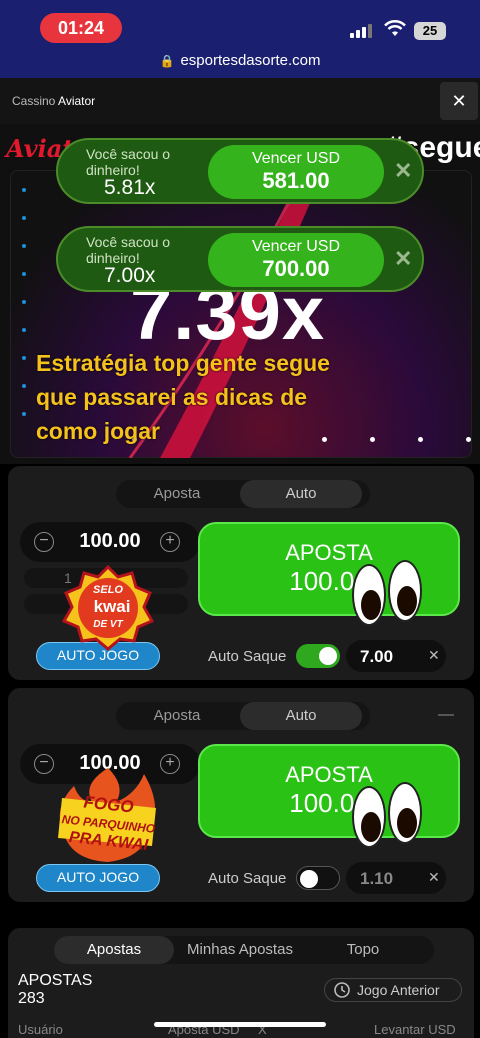 The image size is (480, 1038). What do you see at coordinates (250, 60) in the screenshot?
I see `url-text: esportesdasorte.com` at bounding box center [250, 60].